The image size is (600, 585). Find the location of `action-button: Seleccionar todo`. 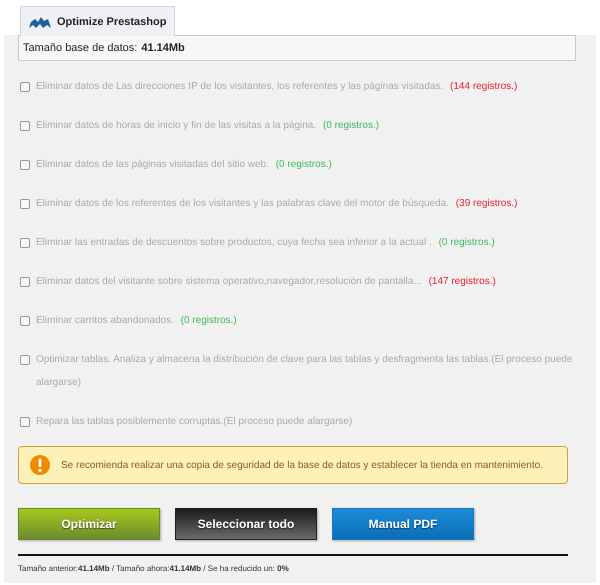

action-button: Seleccionar todo is located at coordinates (246, 524).